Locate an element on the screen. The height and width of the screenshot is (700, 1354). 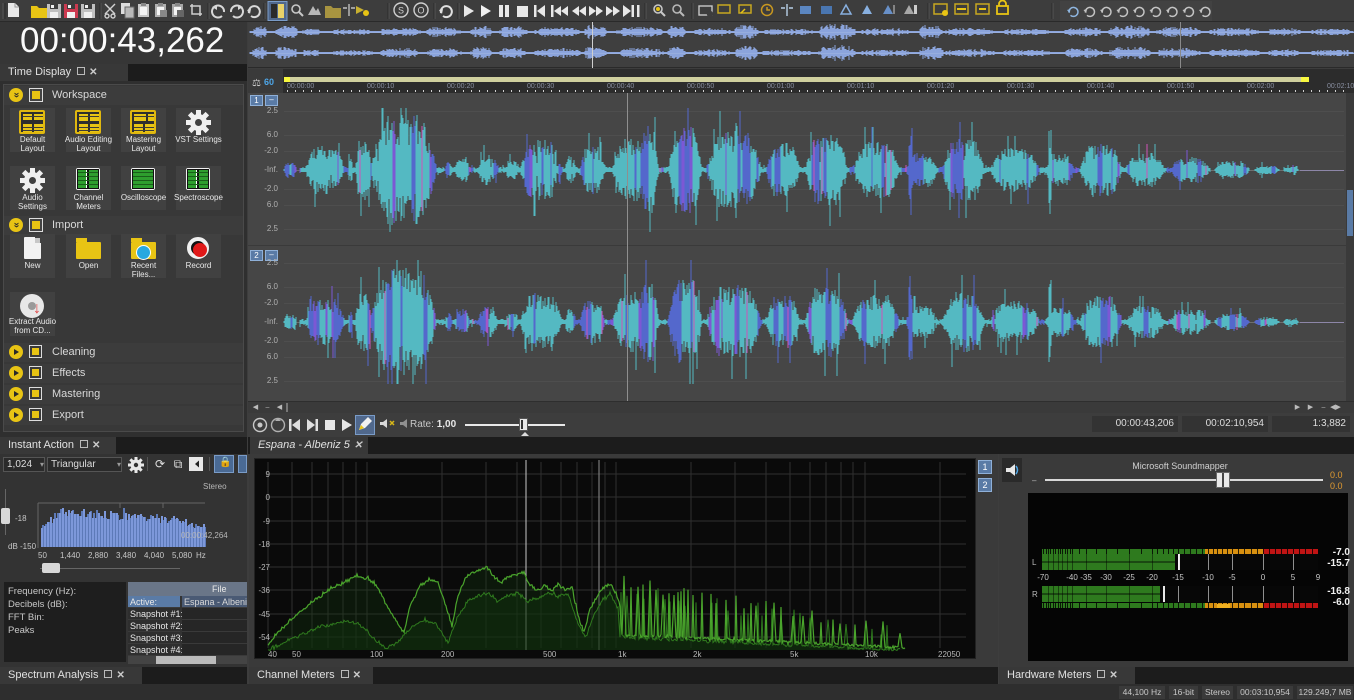
svg-text: -30 is located at coordinates (1106, 577).